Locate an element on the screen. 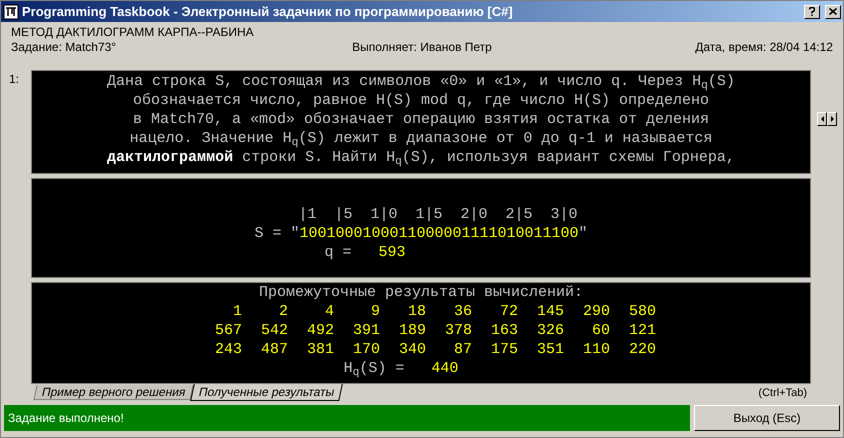  app-icon is located at coordinates (11, 12).